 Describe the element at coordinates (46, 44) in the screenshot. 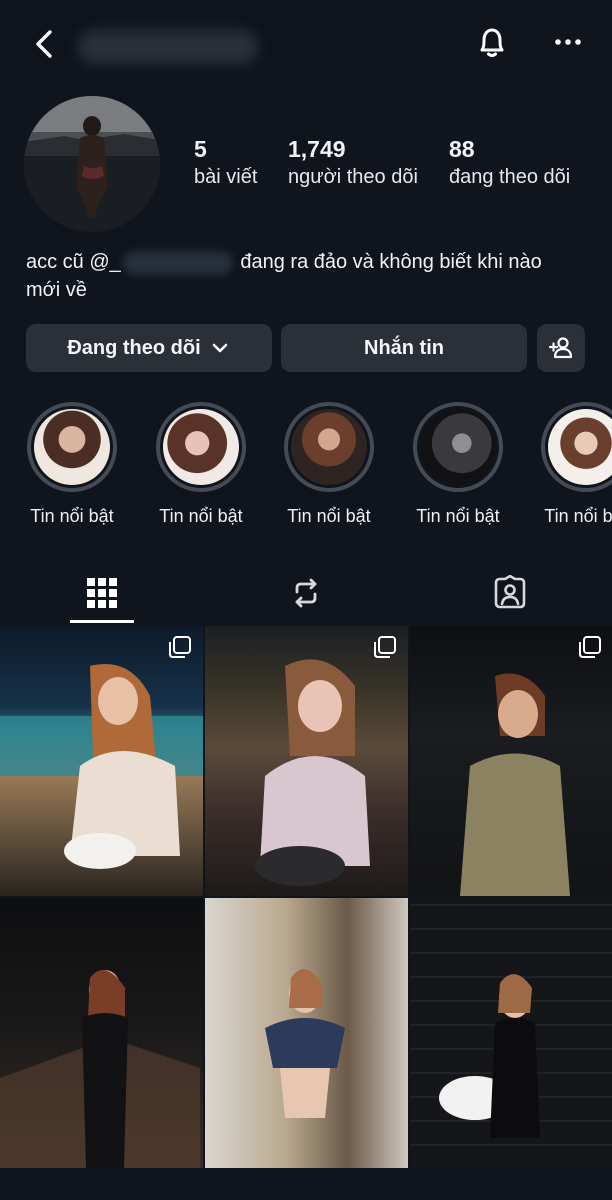

I see `back-chevron-icon` at that location.